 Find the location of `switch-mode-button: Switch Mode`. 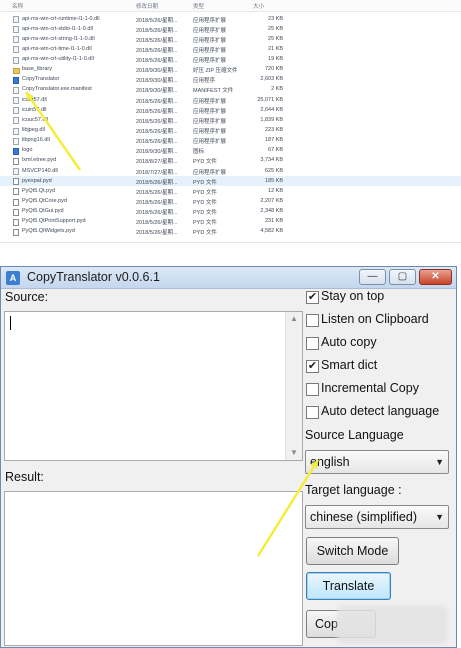

switch-mode-button: Switch Mode is located at coordinates (352, 551).